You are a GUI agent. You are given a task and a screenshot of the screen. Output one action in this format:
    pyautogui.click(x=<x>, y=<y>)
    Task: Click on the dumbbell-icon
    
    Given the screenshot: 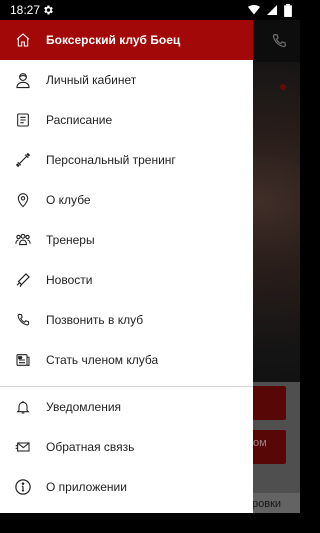 What is the action you would take?
    pyautogui.click(x=23, y=160)
    